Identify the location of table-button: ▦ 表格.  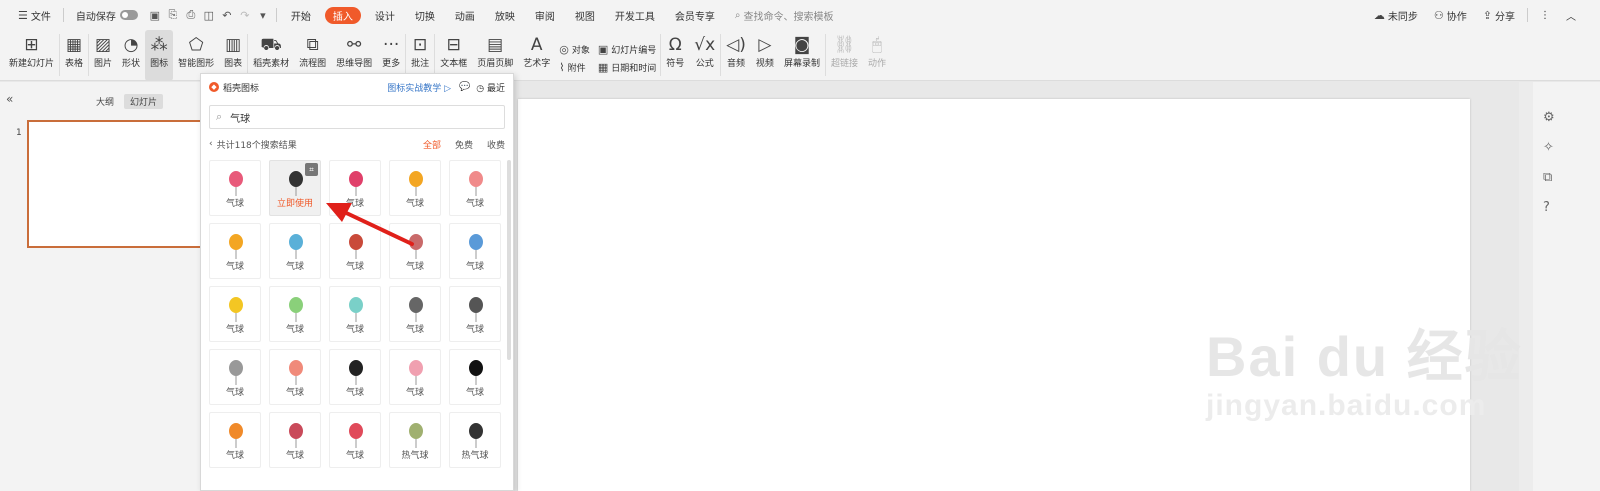
(74, 55).